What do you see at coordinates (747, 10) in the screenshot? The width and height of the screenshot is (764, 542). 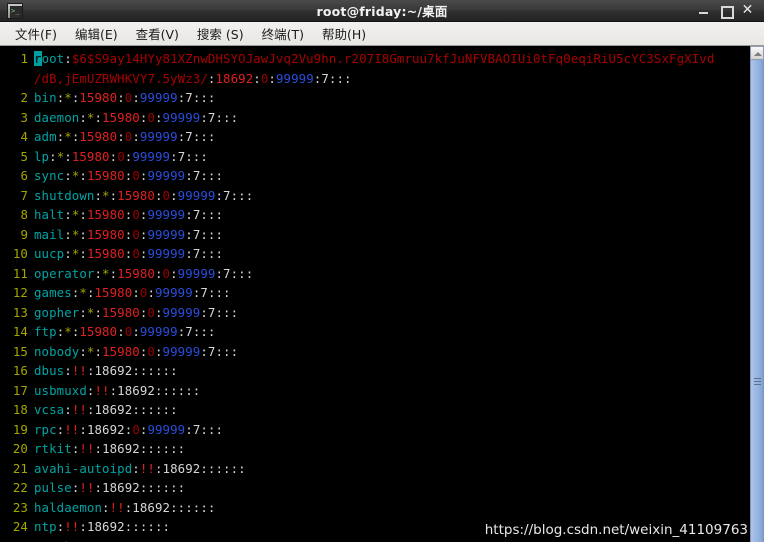 I see `close-icon: ✕` at bounding box center [747, 10].